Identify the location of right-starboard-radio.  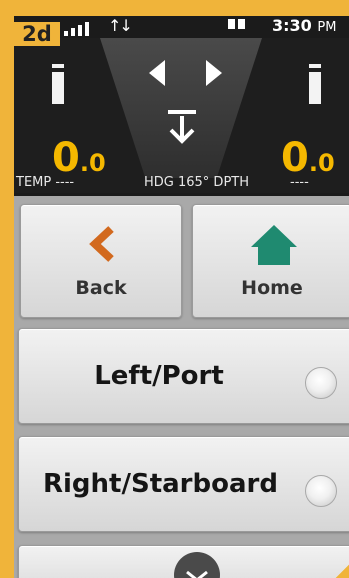
(321, 491).